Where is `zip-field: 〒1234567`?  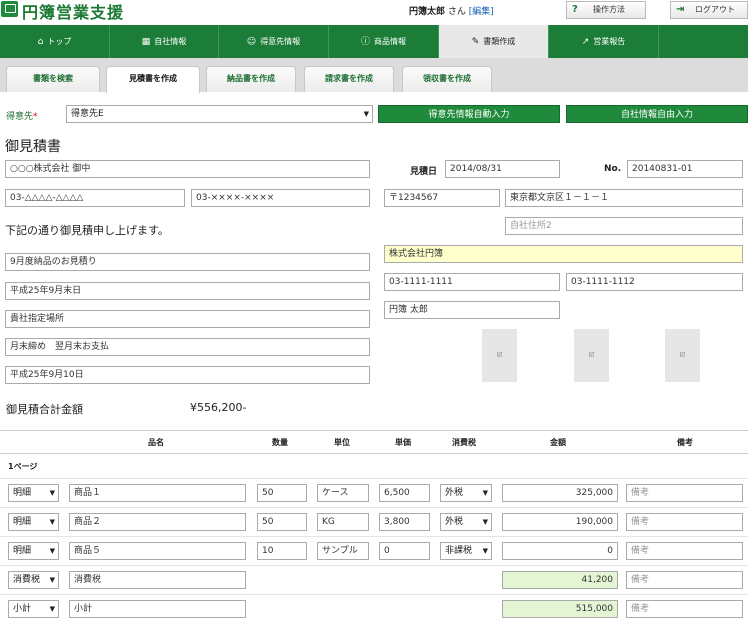
zip-field: 〒1234567 is located at coordinates (442, 198).